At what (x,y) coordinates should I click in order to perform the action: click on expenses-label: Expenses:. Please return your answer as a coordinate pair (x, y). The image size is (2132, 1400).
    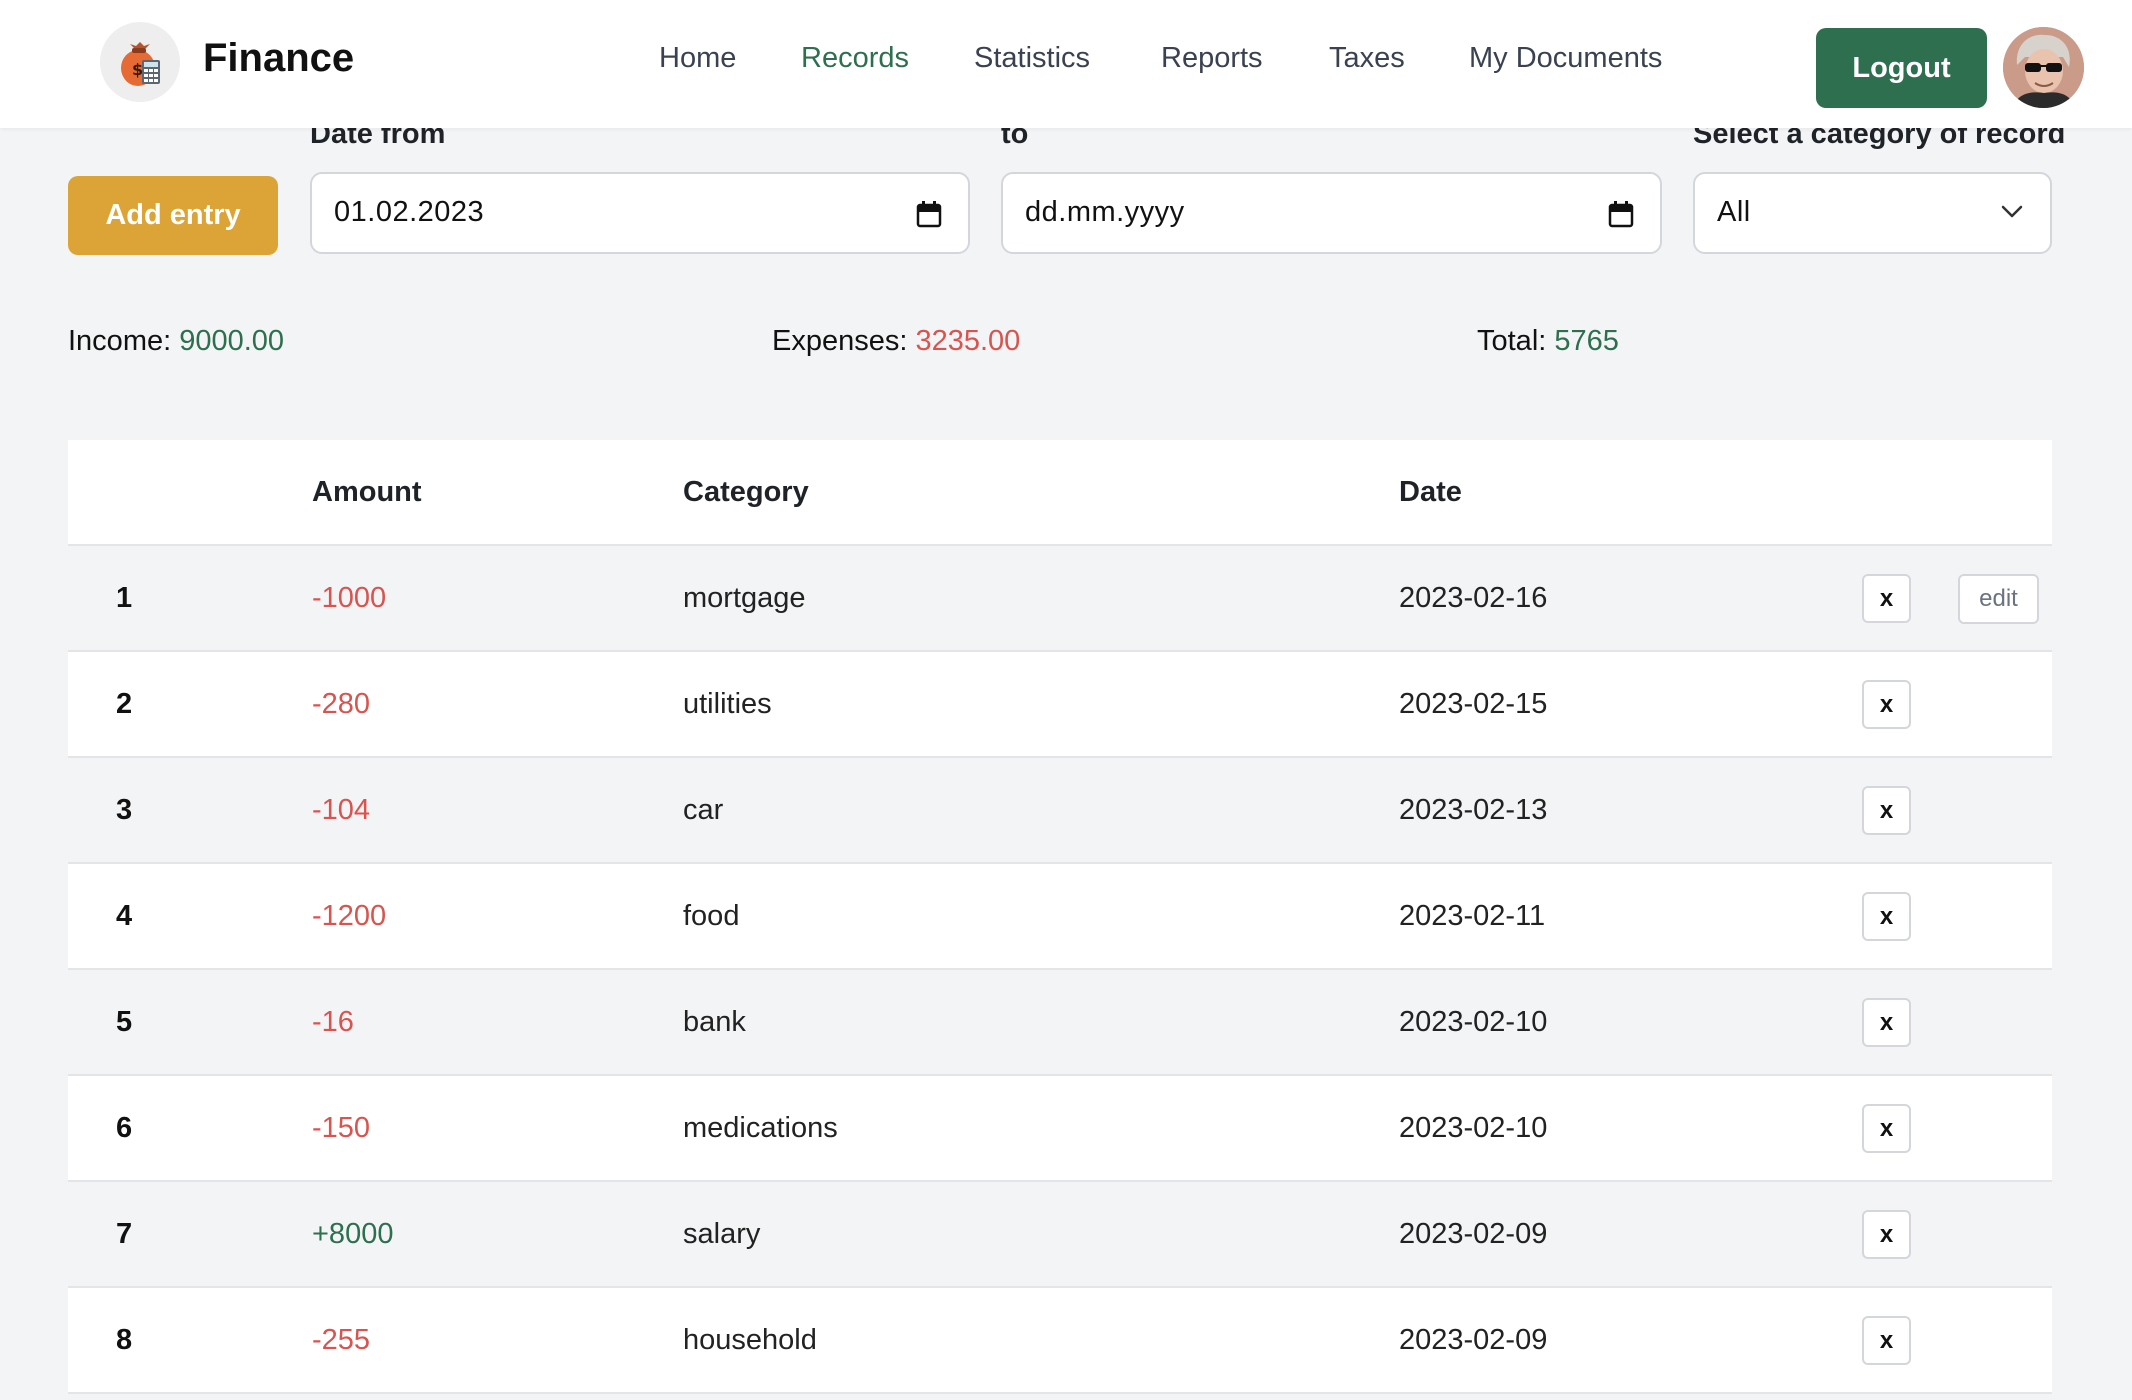
    Looking at the image, I should click on (840, 341).